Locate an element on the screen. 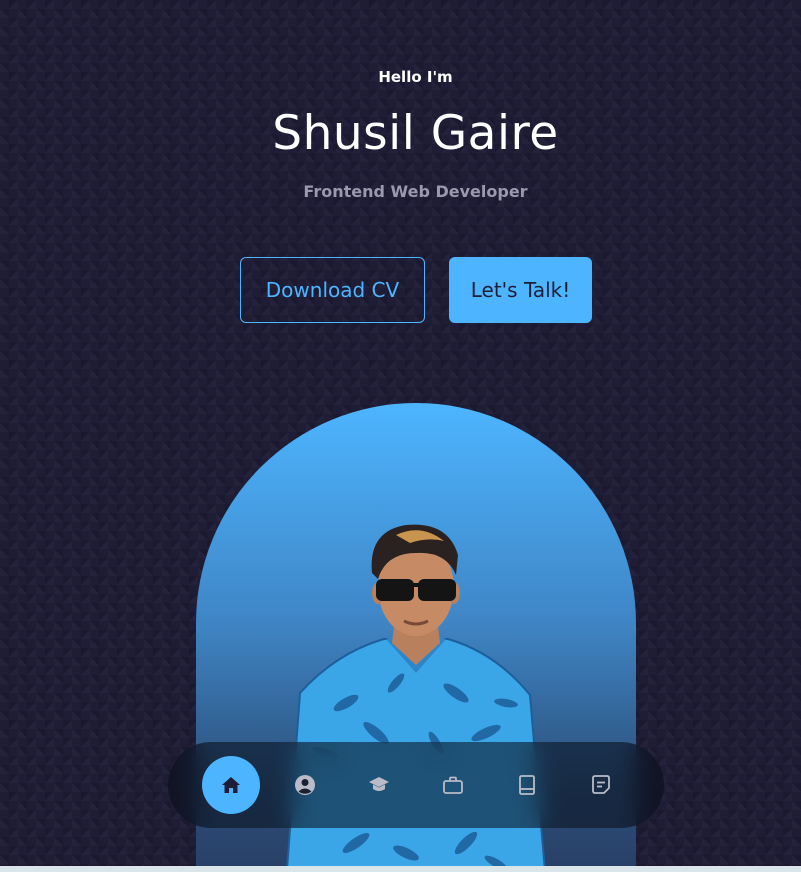 The height and width of the screenshot is (872, 801). nav-about is located at coordinates (305, 785).